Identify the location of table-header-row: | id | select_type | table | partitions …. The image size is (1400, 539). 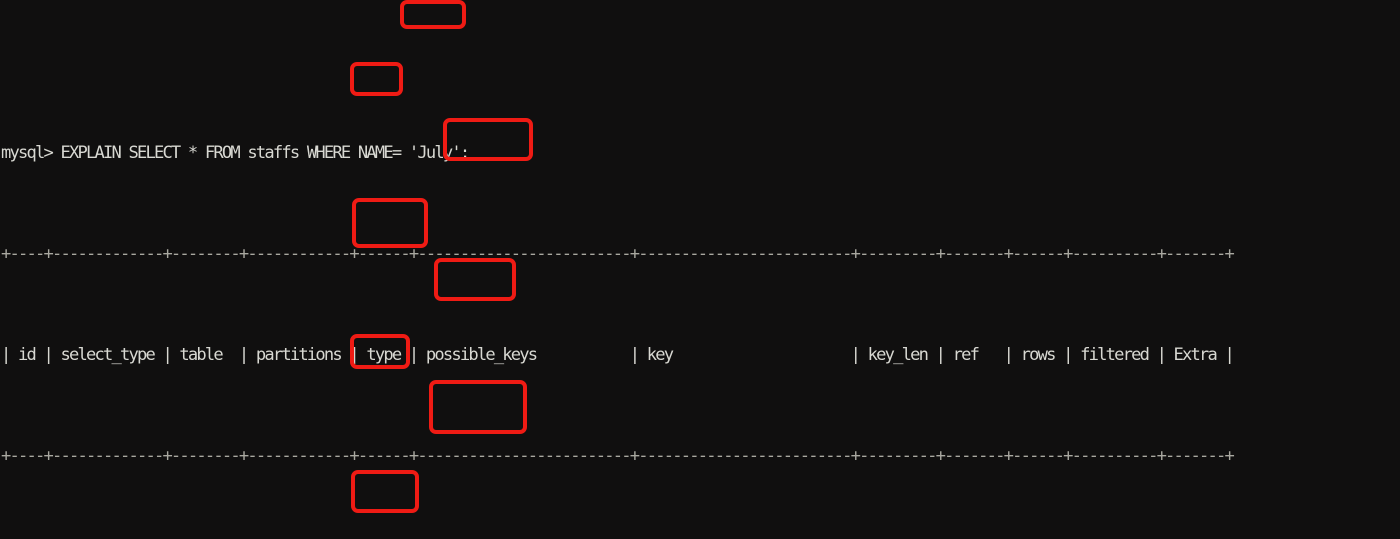
(618, 355).